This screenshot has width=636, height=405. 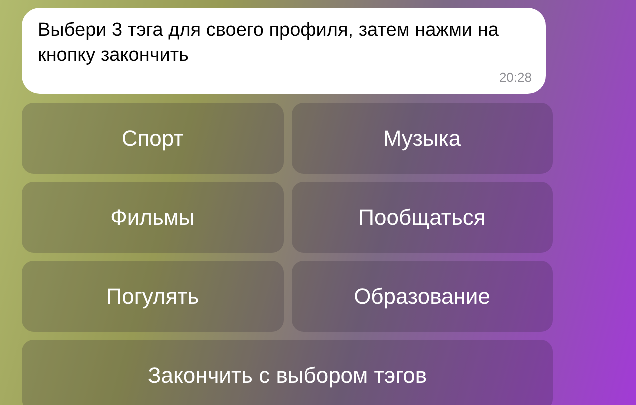 What do you see at coordinates (269, 43) in the screenshot?
I see `message-text: Выбери 3 тэга для своего профиля, затем нажми на кнопку закончить` at bounding box center [269, 43].